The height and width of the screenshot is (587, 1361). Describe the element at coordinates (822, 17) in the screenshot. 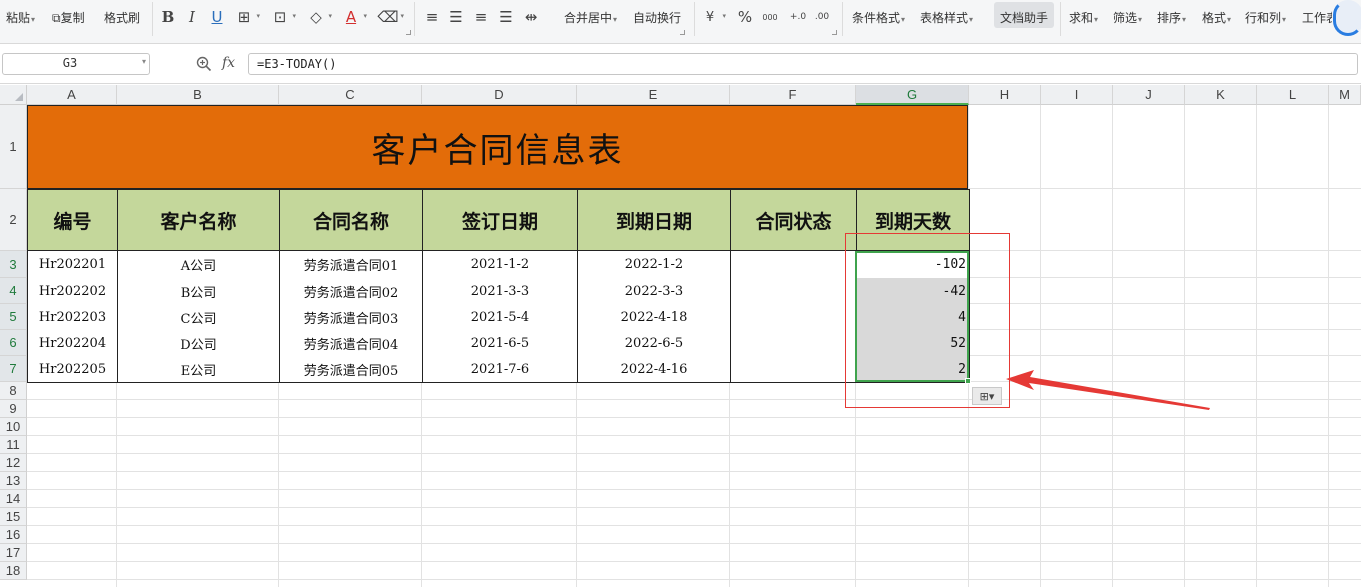

I see `decrease-decimal-button: .00` at that location.